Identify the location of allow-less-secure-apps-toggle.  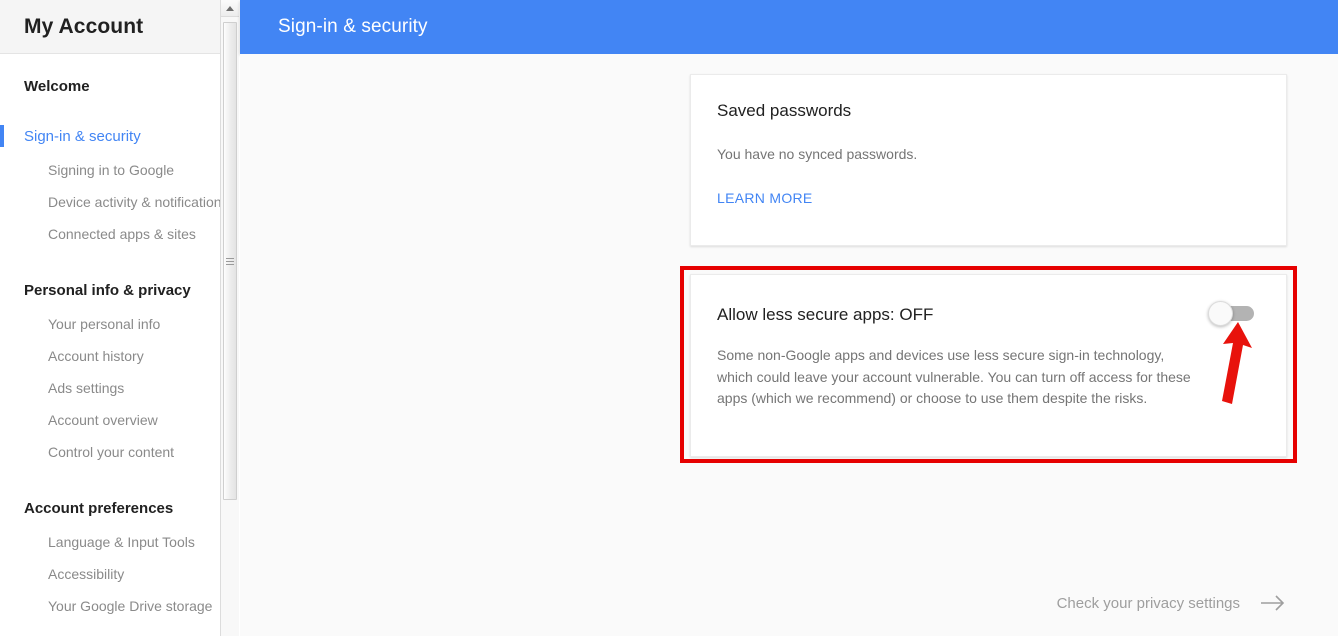
(1231, 313).